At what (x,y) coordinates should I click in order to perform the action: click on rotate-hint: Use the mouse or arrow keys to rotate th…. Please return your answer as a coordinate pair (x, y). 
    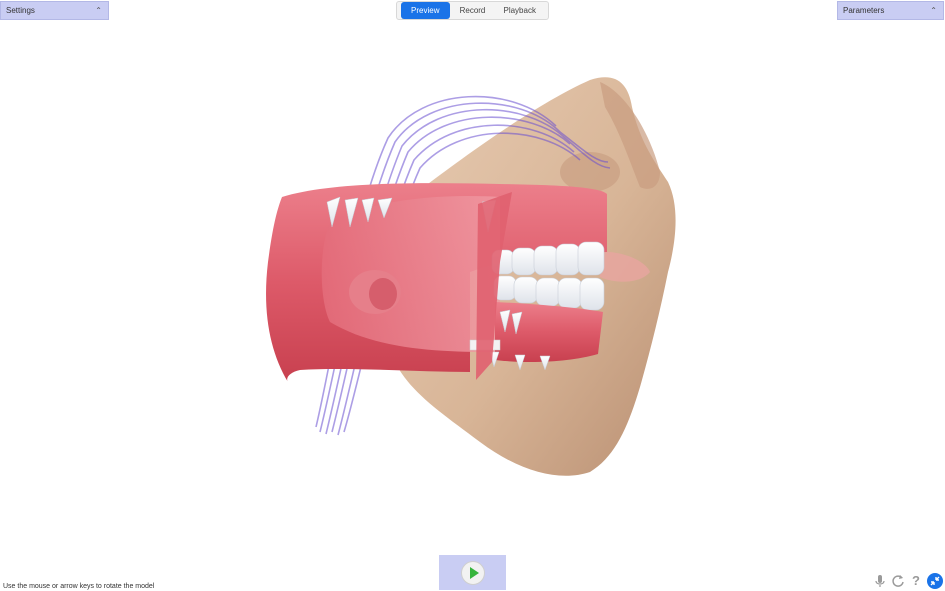
    Looking at the image, I should click on (79, 586).